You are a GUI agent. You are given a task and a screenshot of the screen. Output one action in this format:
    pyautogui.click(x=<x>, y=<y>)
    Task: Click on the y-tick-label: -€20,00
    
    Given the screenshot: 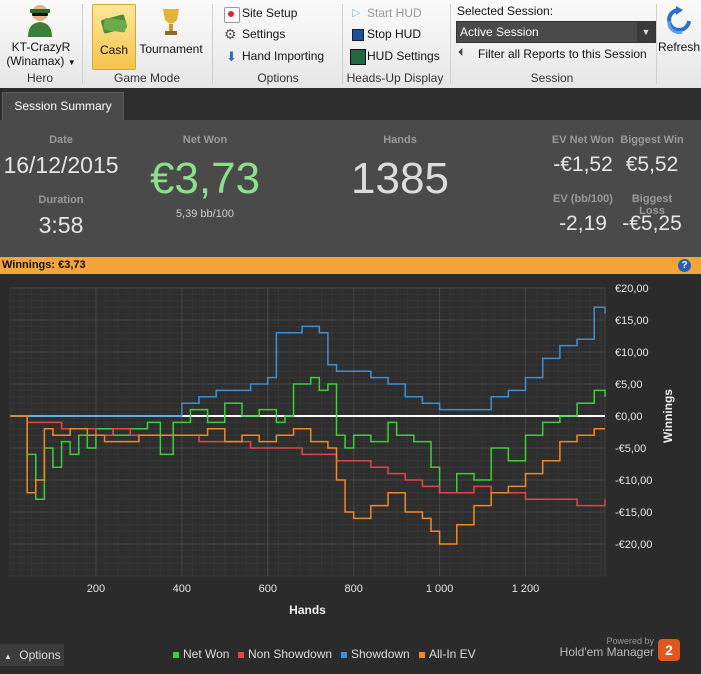 What is the action you would take?
    pyautogui.click(x=633, y=545)
    